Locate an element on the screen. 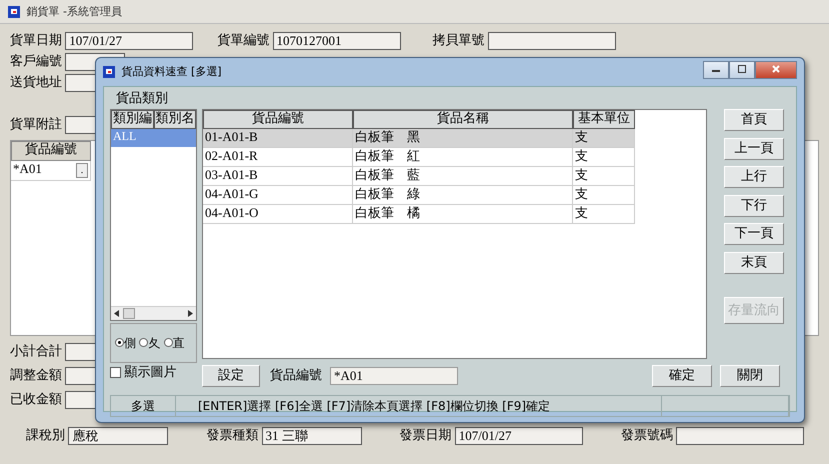 This screenshot has height=464, width=829. field-label: 送貨地址 is located at coordinates (36, 83).